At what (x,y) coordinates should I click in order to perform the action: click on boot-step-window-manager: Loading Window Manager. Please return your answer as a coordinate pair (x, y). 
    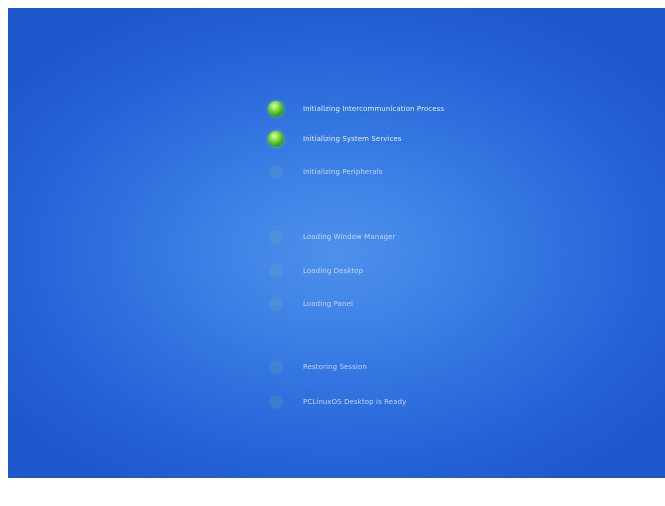
    Looking at the image, I should click on (331, 237).